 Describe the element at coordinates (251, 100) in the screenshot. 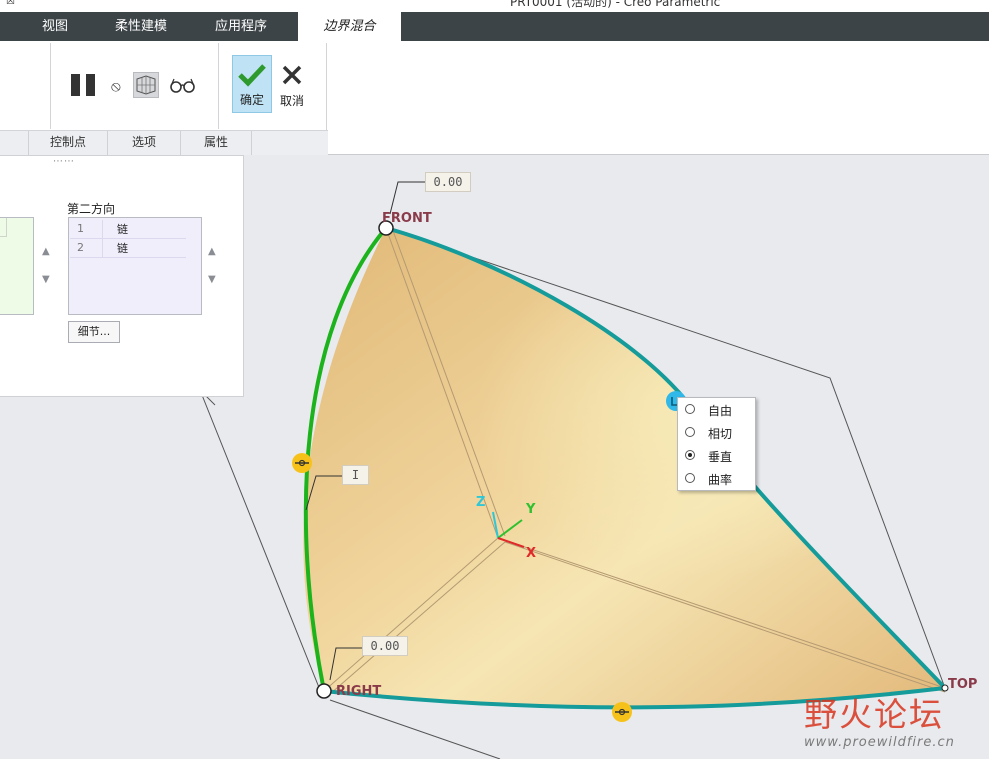

I see `ok-label: 确定` at that location.